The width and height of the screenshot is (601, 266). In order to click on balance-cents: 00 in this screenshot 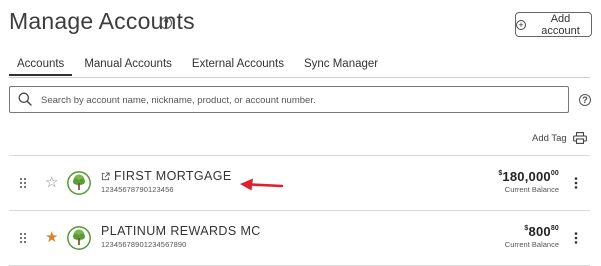, I will do `click(554, 173)`.